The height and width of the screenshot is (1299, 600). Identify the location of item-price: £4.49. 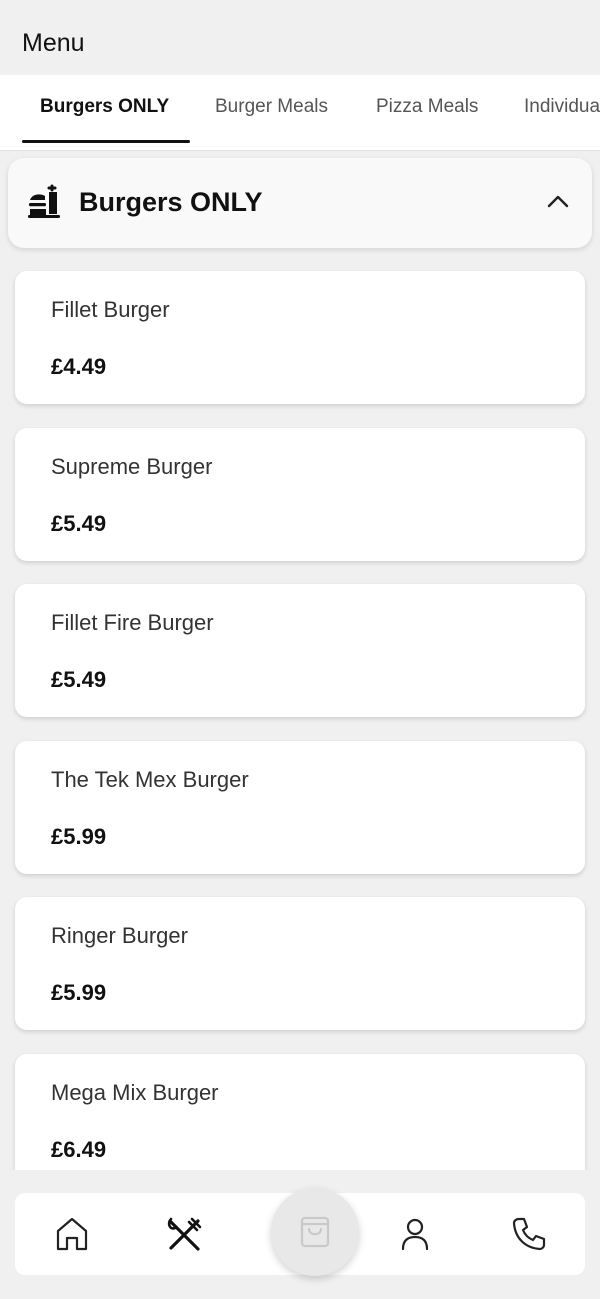
(79, 366).